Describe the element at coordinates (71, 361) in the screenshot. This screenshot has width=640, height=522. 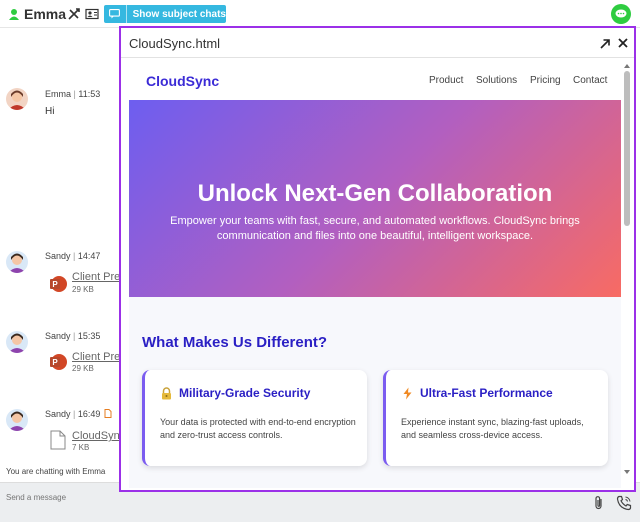
I see `message-item: Sandy | 15:35 P Client Pres 29 KB` at that location.